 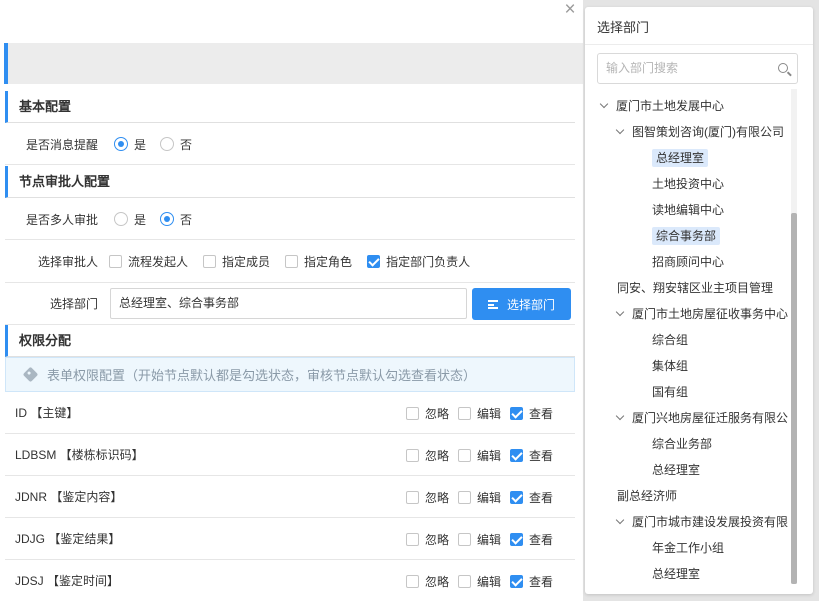 I want to click on permission-row: LDBSM 【楼栋标识码】 忽略 编辑 查看, so click(x=290, y=455).